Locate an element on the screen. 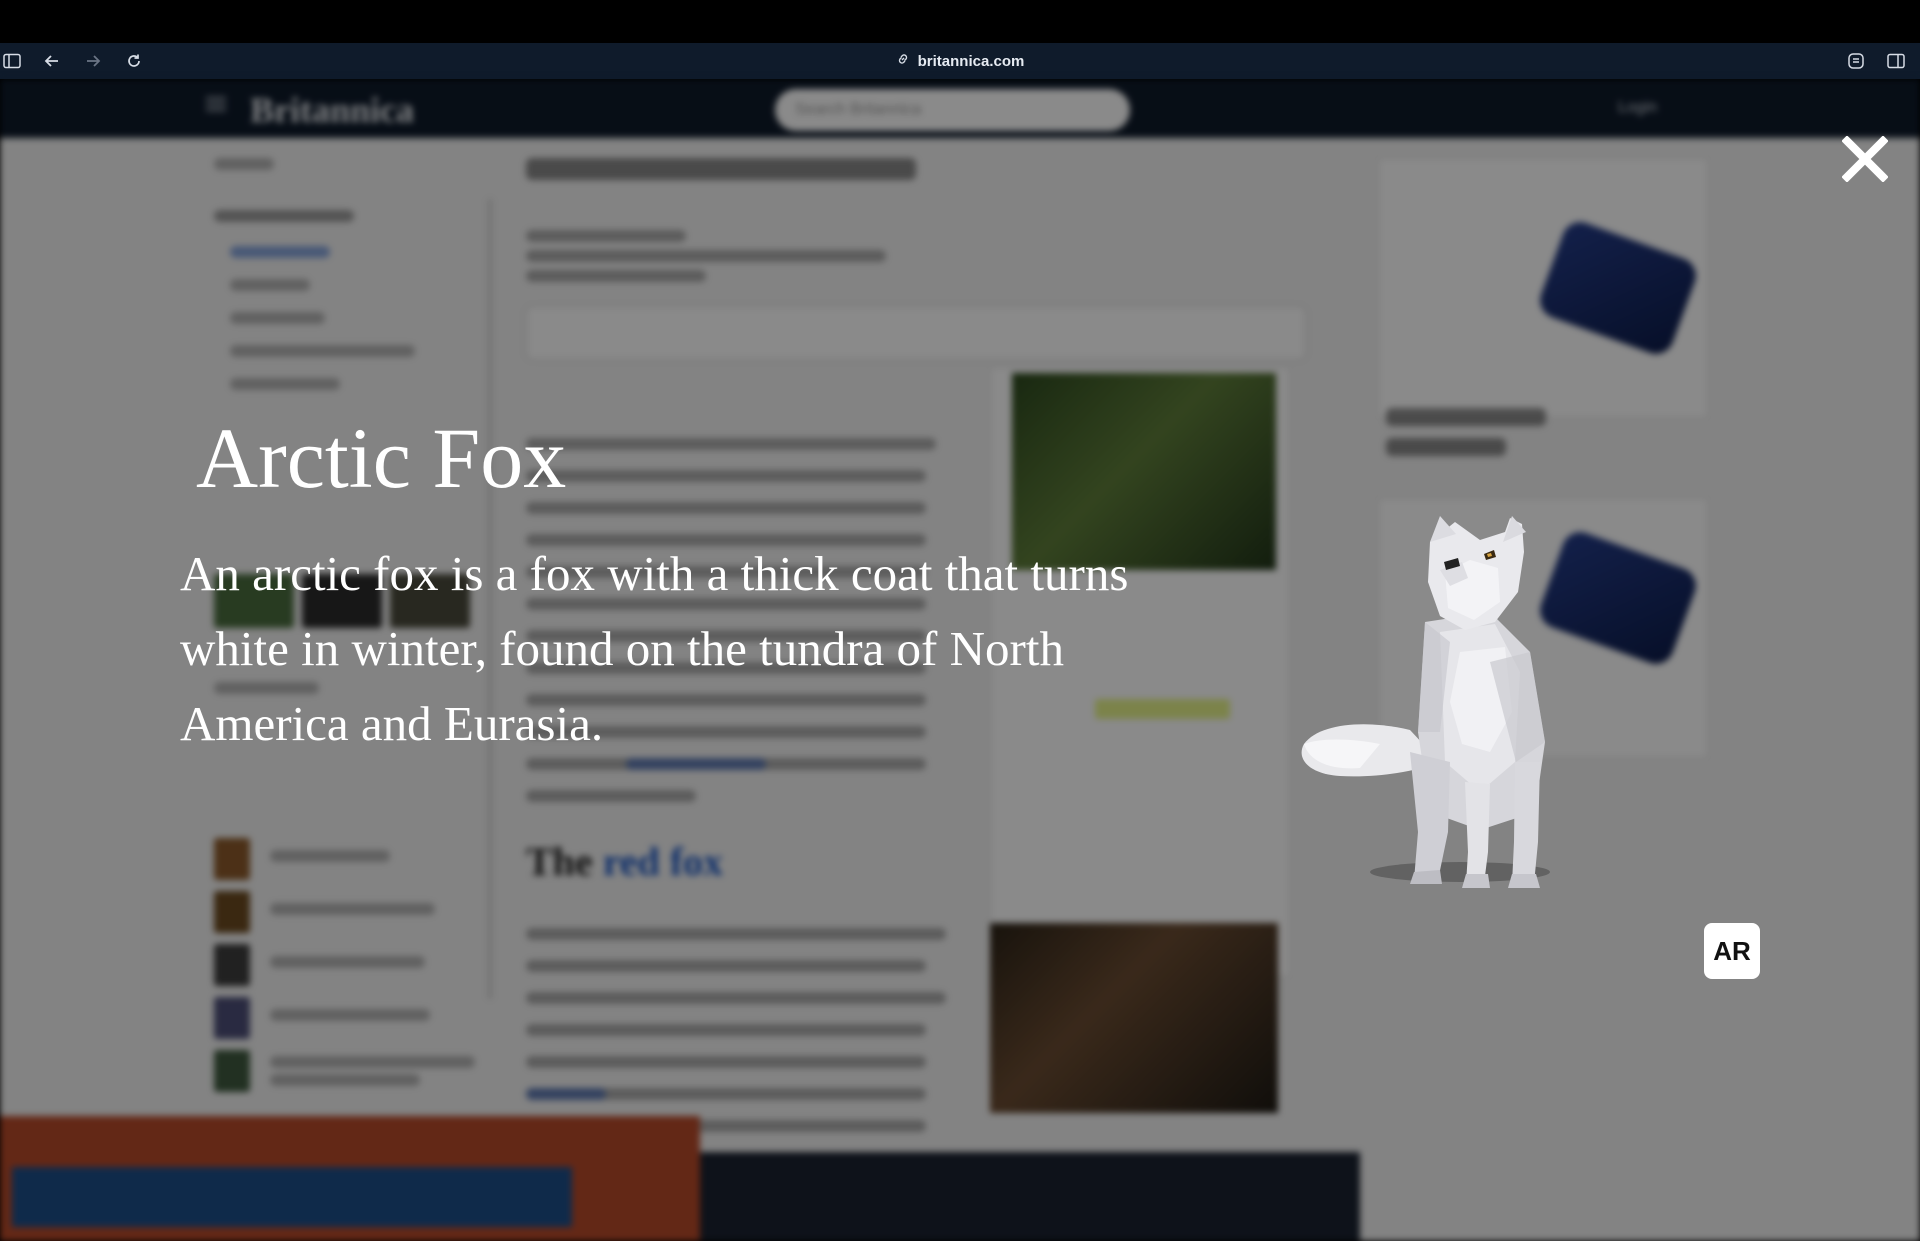  os-top-bar is located at coordinates (960, 21).